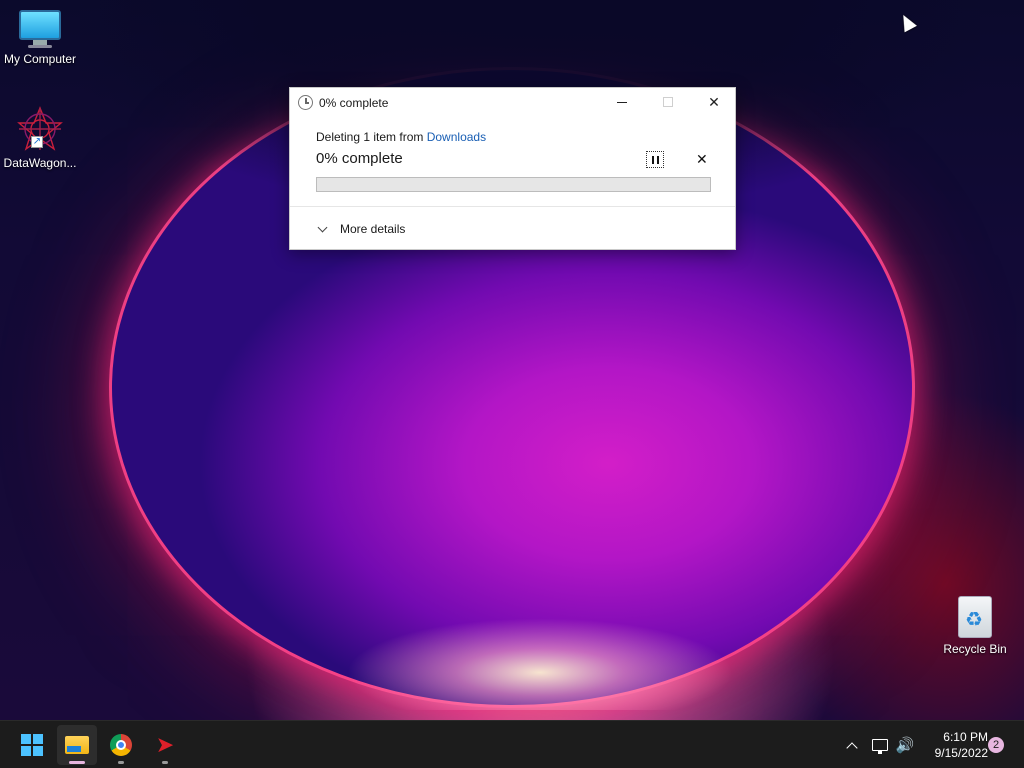 The height and width of the screenshot is (768, 1024). I want to click on taskbar-chrome, so click(121, 745).